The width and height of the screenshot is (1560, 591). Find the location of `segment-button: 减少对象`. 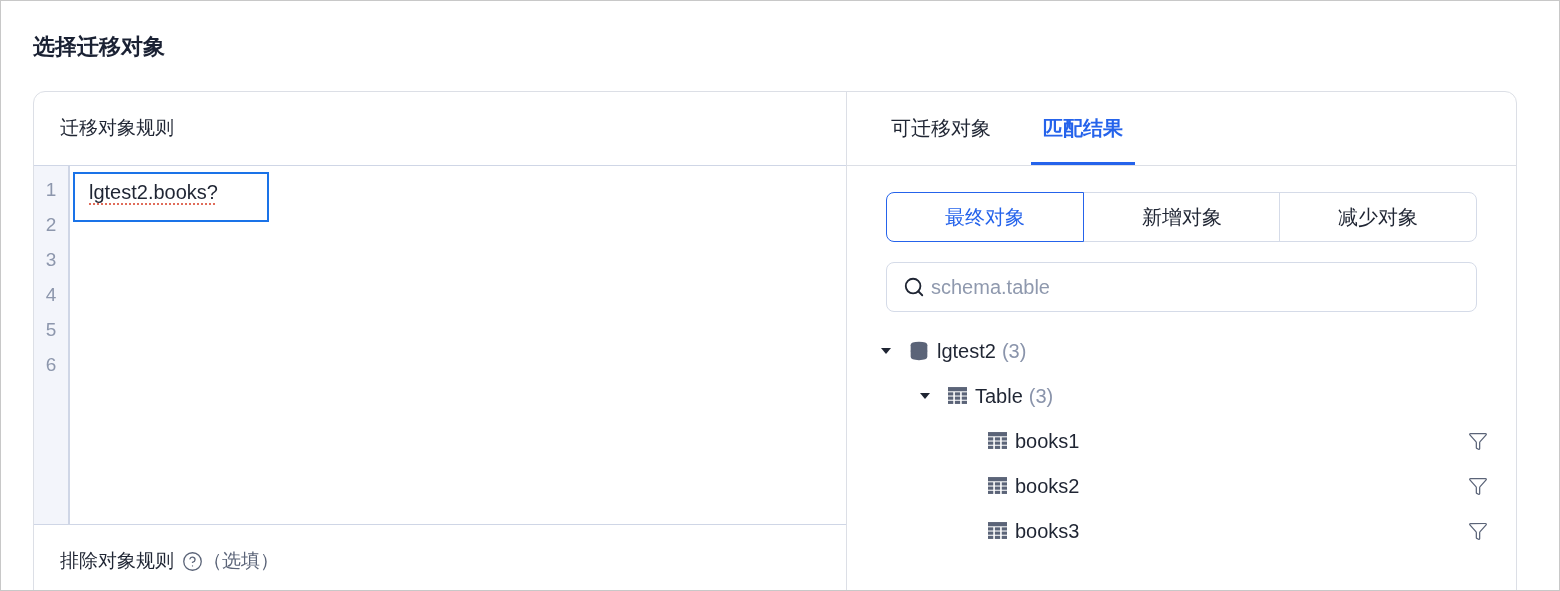

segment-button: 减少对象 is located at coordinates (1378, 217).